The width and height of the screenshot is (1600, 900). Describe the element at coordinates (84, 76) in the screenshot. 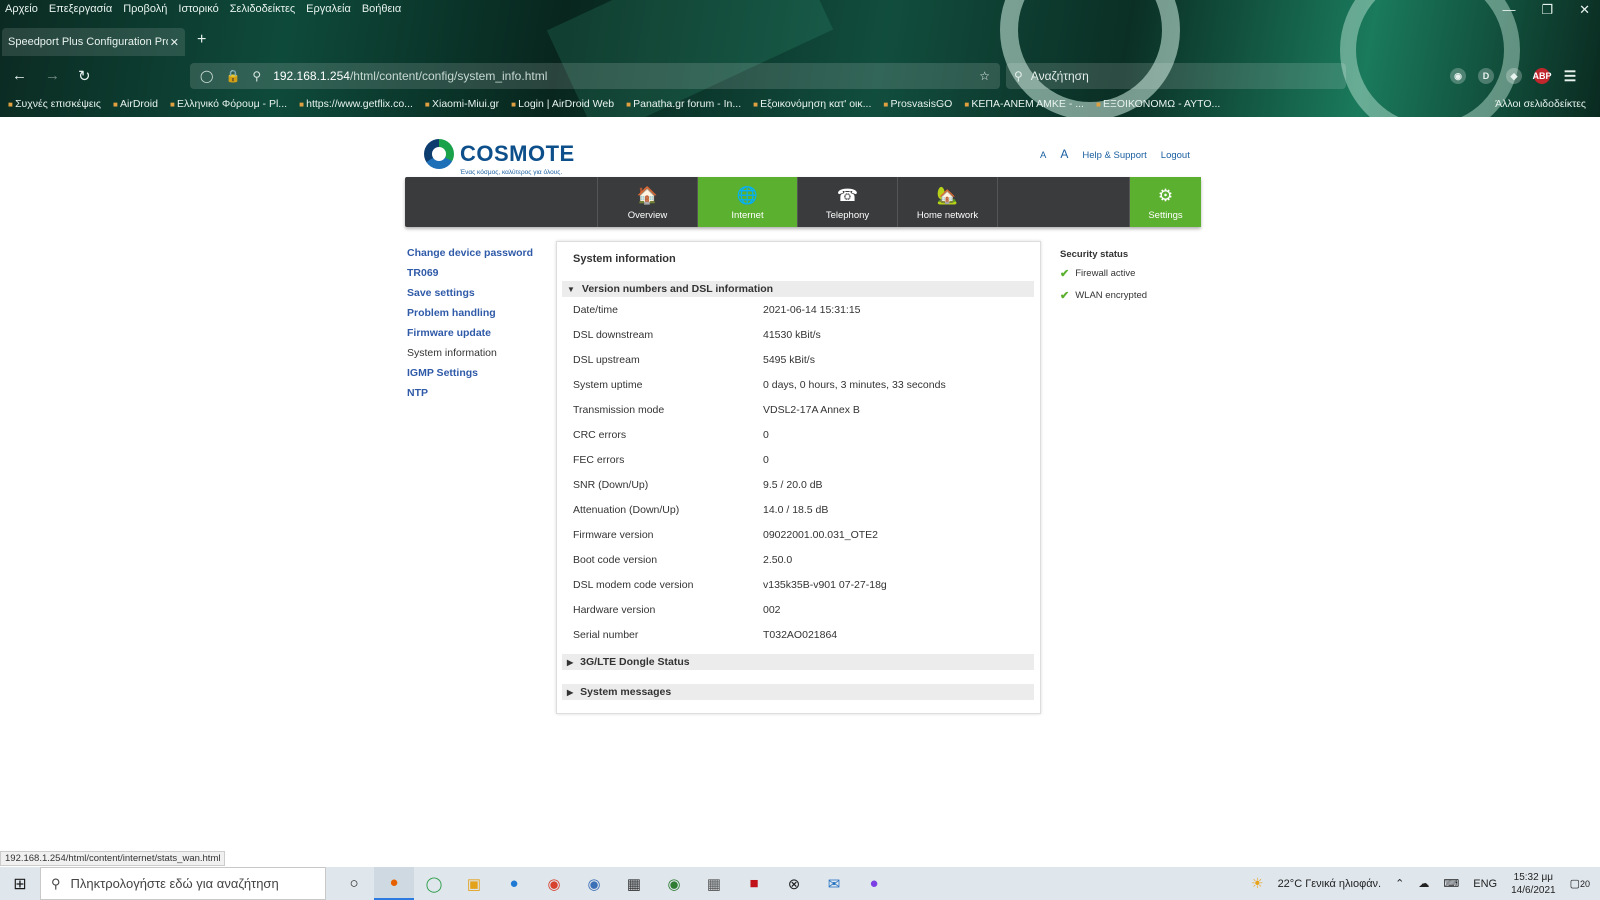

I see `reload-icon: ↻` at that location.